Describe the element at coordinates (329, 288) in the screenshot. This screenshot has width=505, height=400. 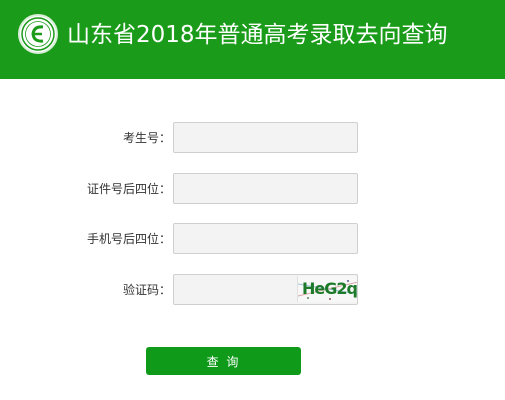
I see `captcha-image-text: HeG2q` at that location.